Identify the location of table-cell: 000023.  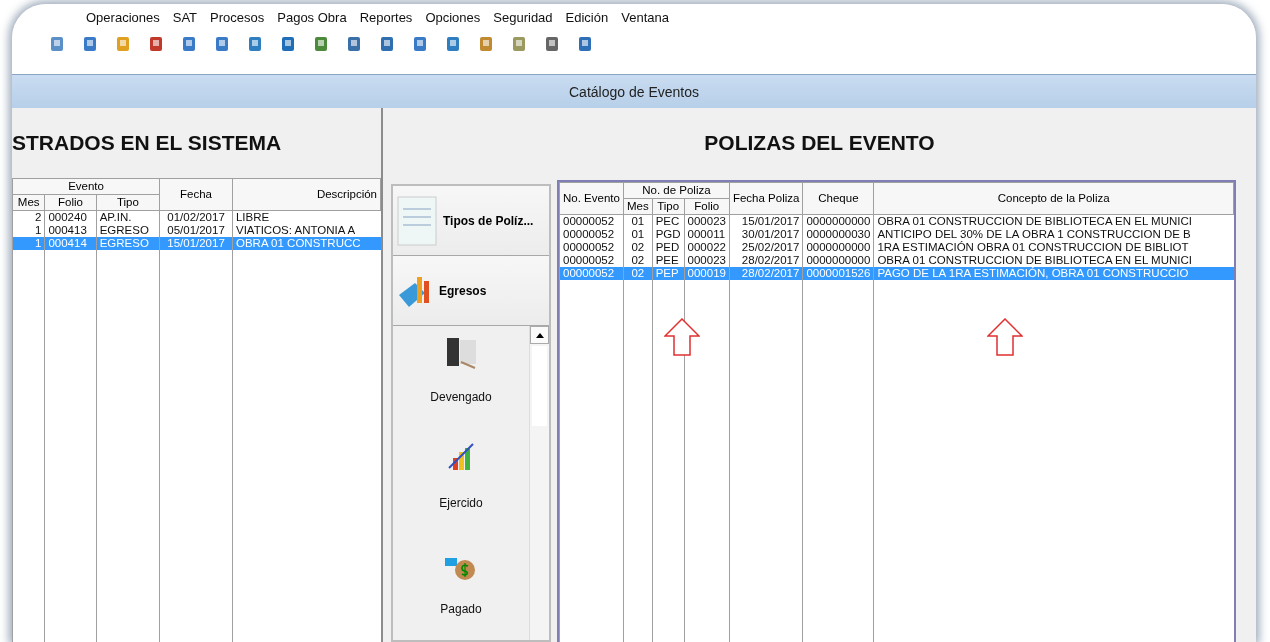
(707, 221).